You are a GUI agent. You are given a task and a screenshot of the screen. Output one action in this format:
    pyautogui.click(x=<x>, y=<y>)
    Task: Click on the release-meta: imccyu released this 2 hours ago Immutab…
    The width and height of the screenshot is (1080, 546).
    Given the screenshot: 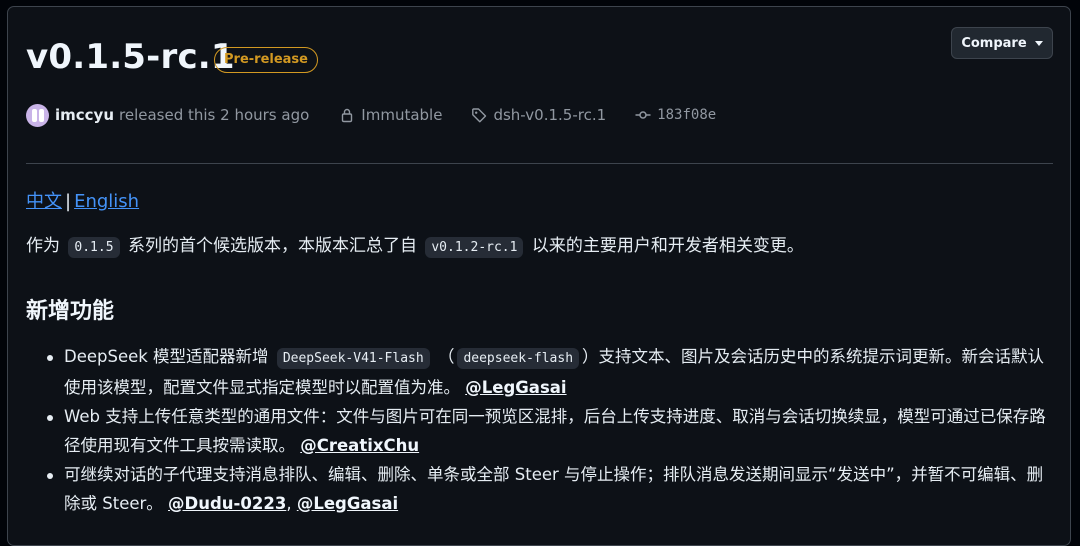 What is the action you would take?
    pyautogui.click(x=371, y=115)
    